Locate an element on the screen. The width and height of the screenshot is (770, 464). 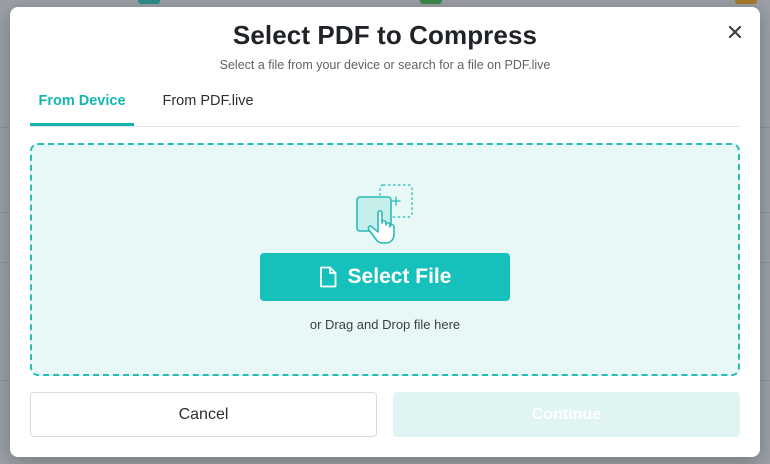
modal-title: Select PDF to Compress is located at coordinates (385, 35).